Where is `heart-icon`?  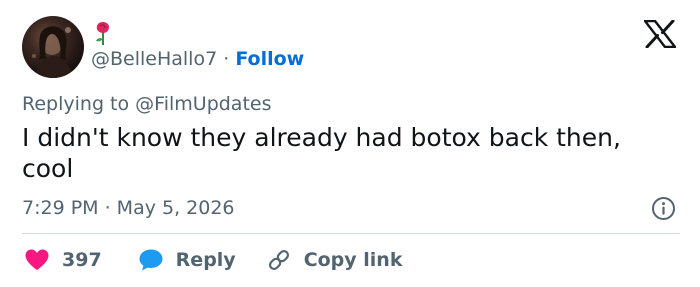
heart-icon is located at coordinates (37, 259).